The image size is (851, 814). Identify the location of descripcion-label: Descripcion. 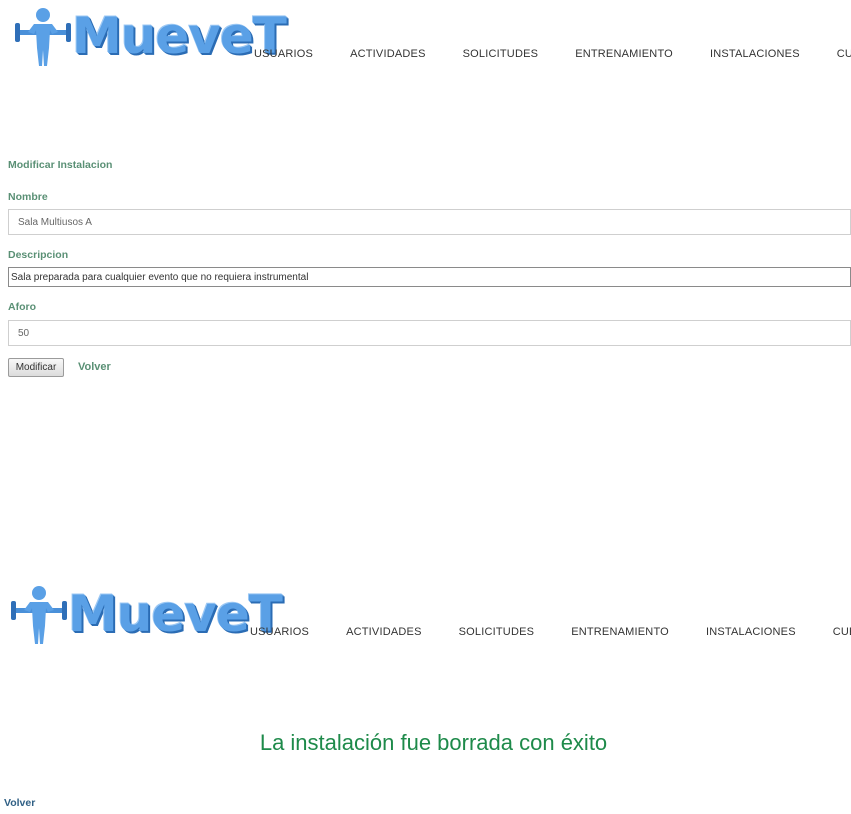
(38, 255).